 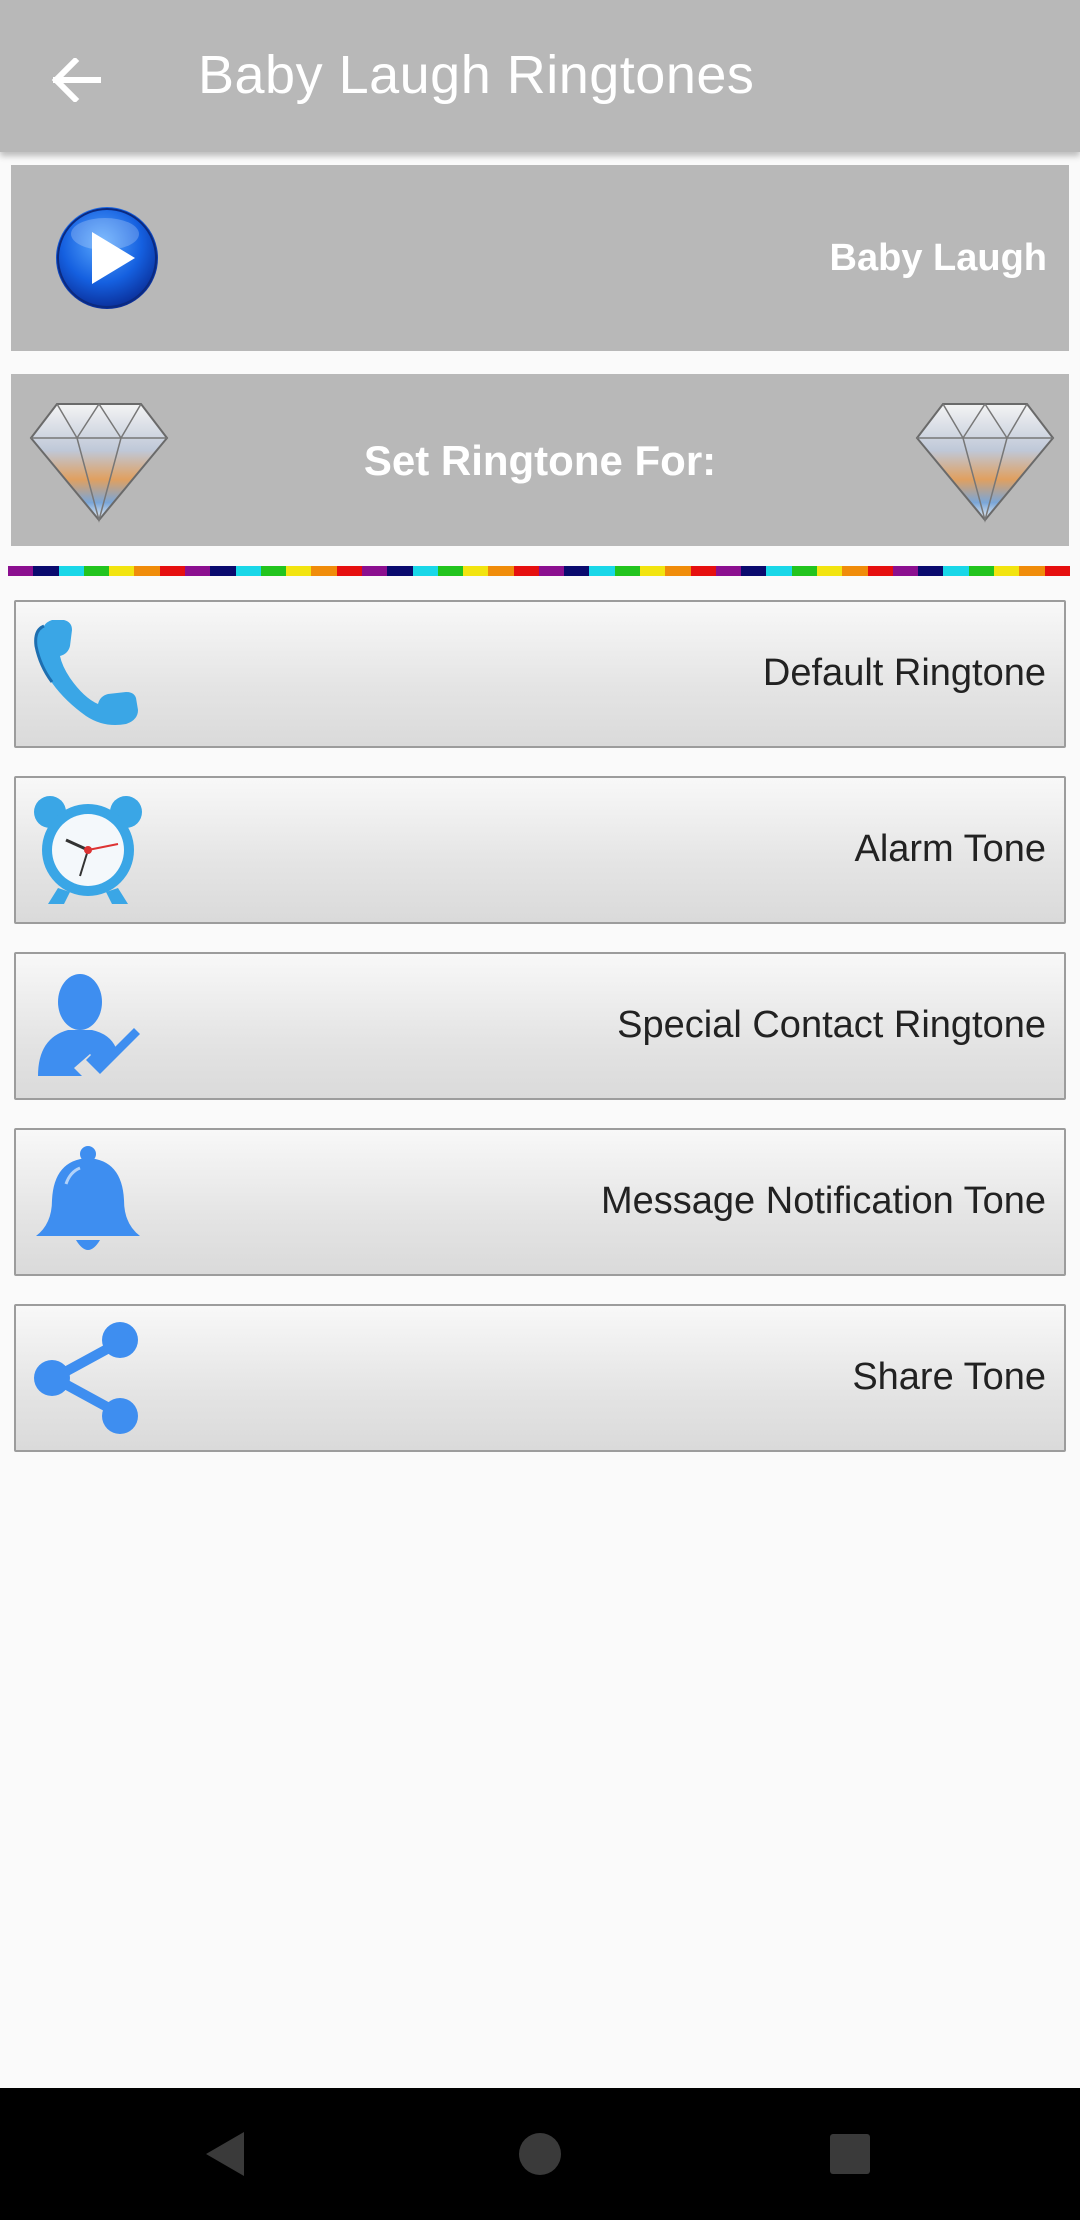 What do you see at coordinates (540, 1378) in the screenshot?
I see `share-tone-button: Share Tone` at bounding box center [540, 1378].